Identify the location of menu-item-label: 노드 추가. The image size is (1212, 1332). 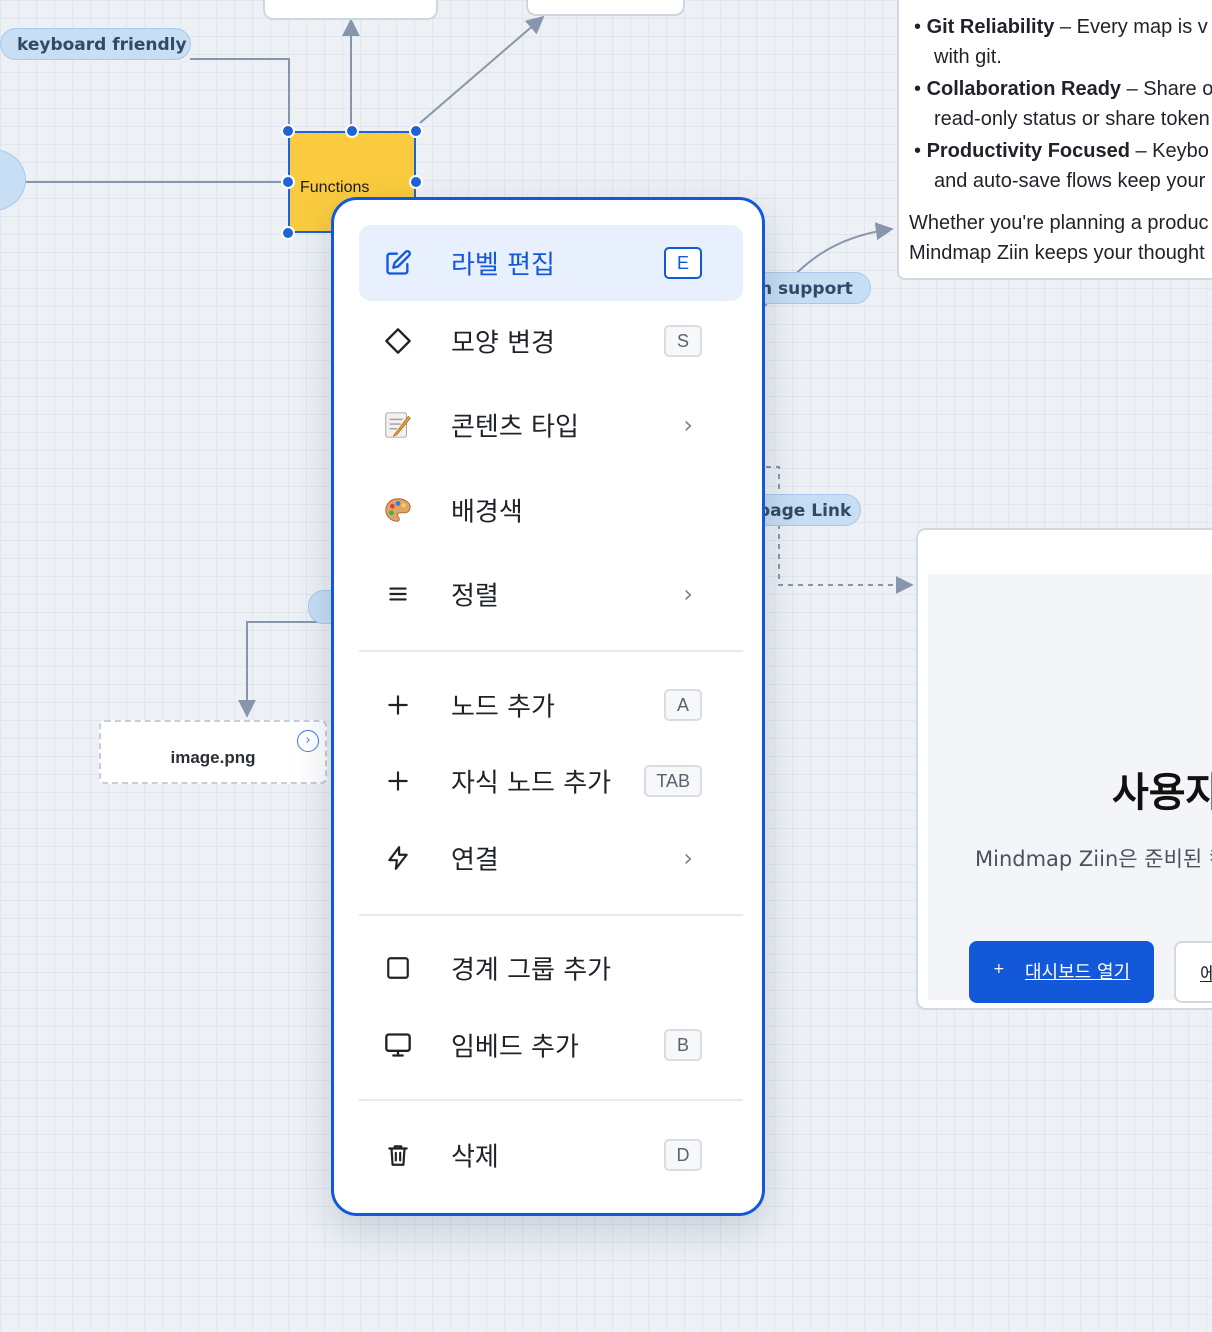
(503, 707).